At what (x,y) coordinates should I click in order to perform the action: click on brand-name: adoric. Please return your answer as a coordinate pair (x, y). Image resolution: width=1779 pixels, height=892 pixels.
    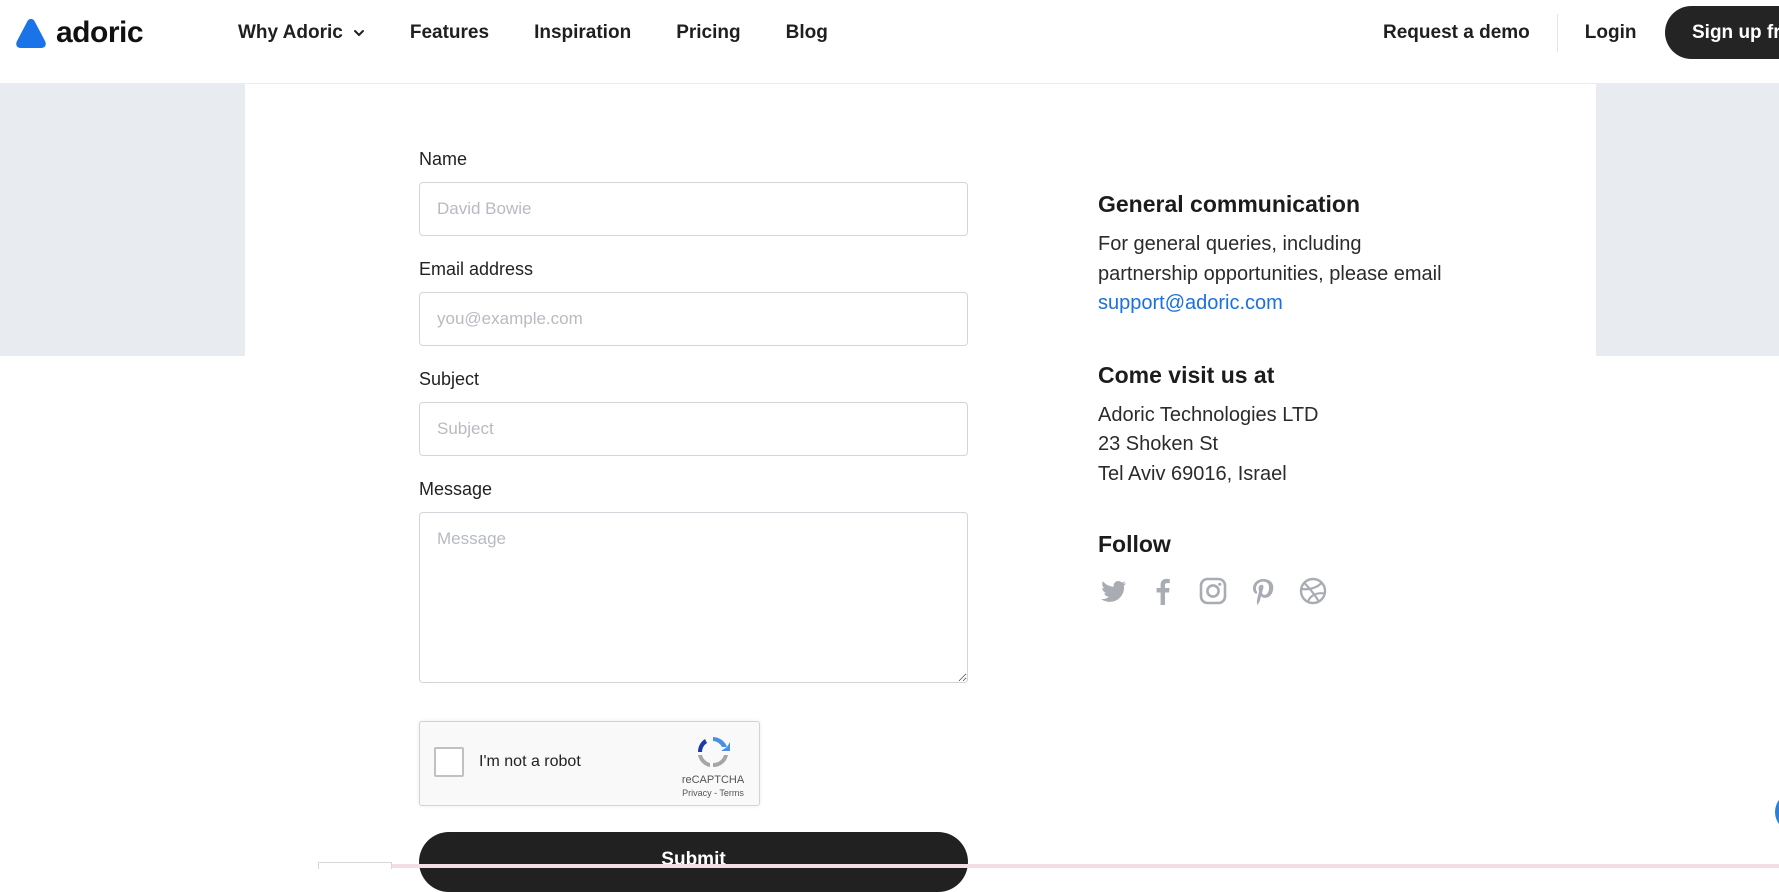
    Looking at the image, I should click on (100, 32).